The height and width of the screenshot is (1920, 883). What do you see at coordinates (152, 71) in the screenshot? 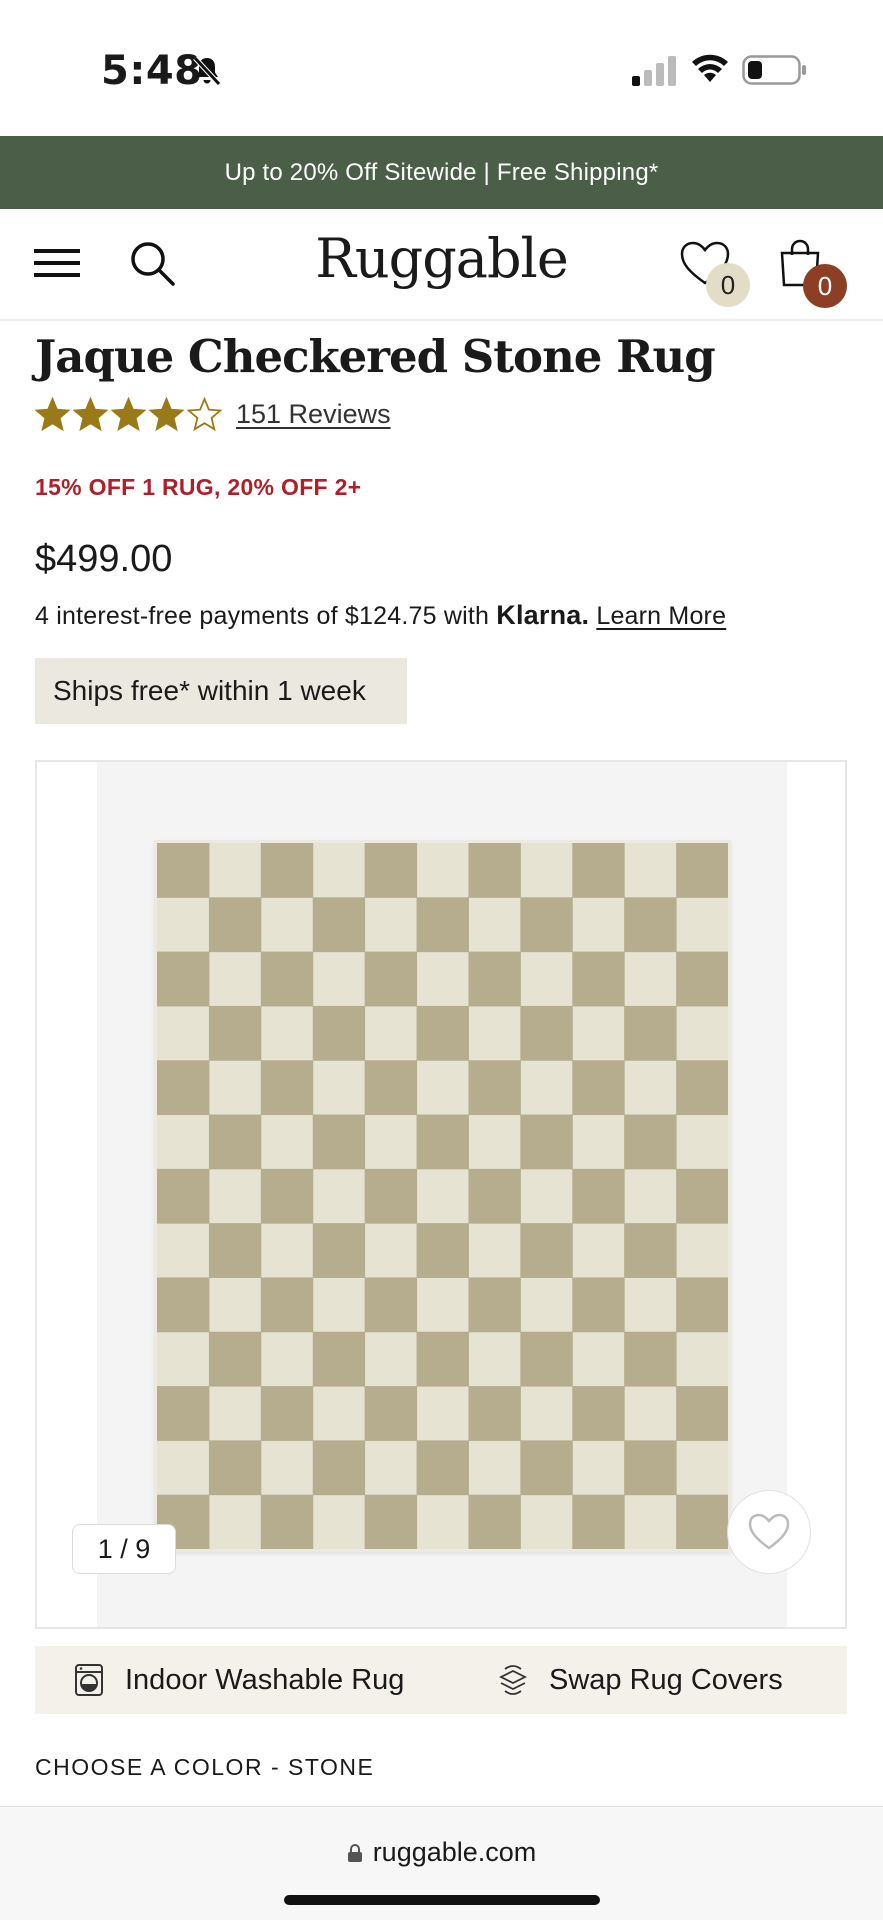
I see `status-time: 5:48` at bounding box center [152, 71].